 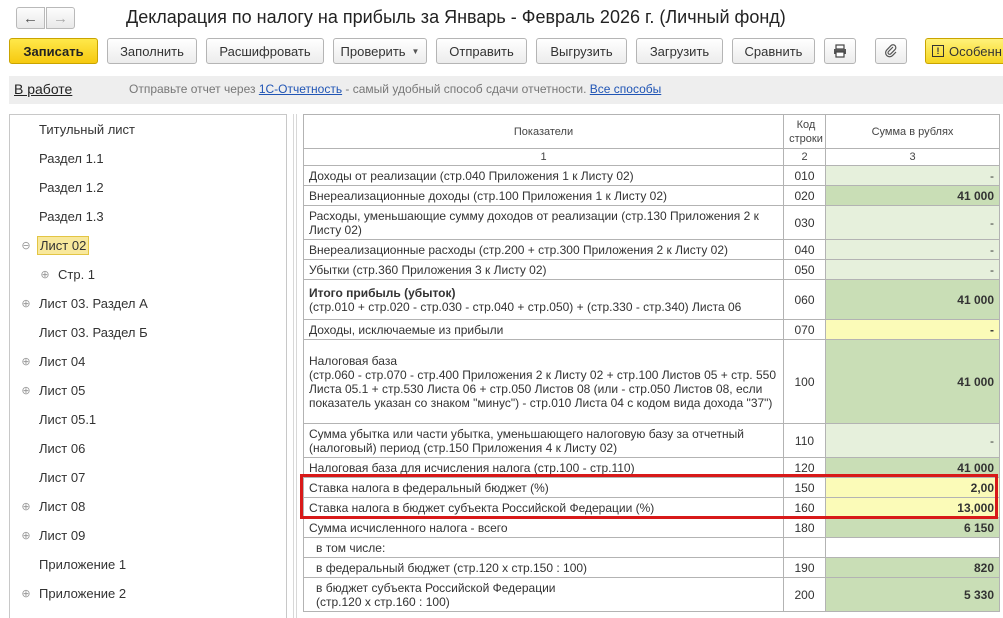 I want to click on tree-item: Лист 05.1, so click(x=148, y=419).